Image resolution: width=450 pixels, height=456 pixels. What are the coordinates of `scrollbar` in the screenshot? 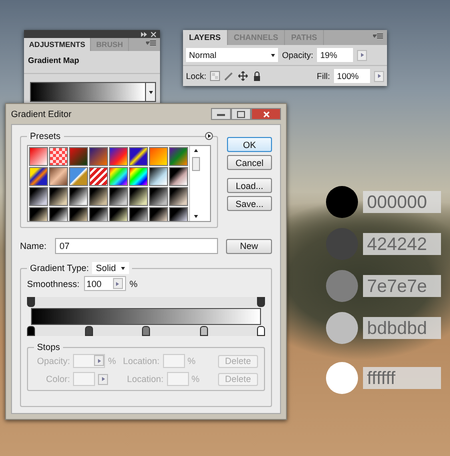 It's located at (195, 183).